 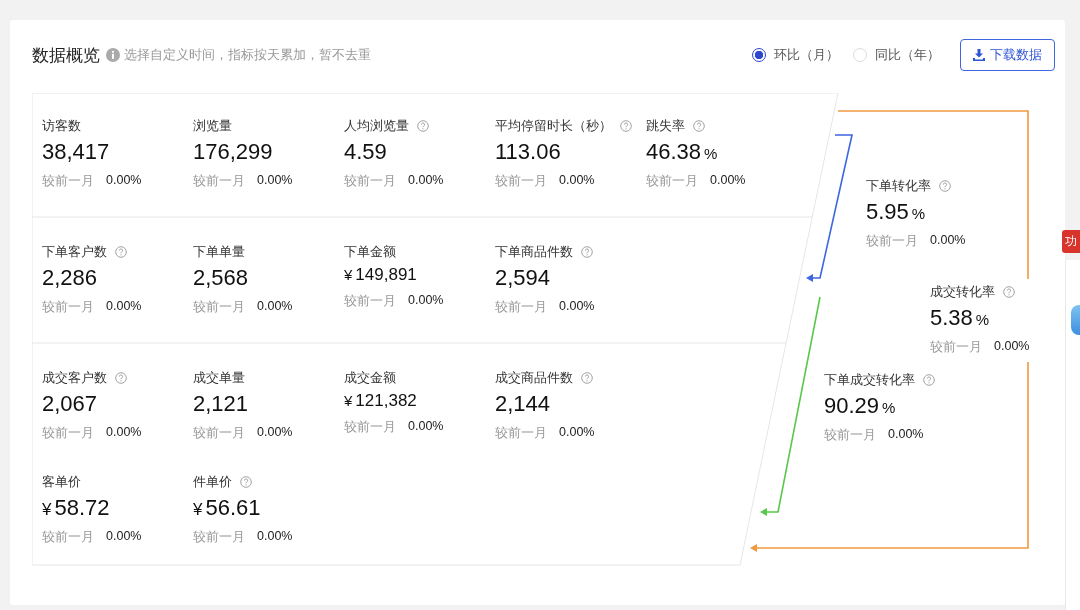 I want to click on metric-value: 2,594, so click(x=523, y=278).